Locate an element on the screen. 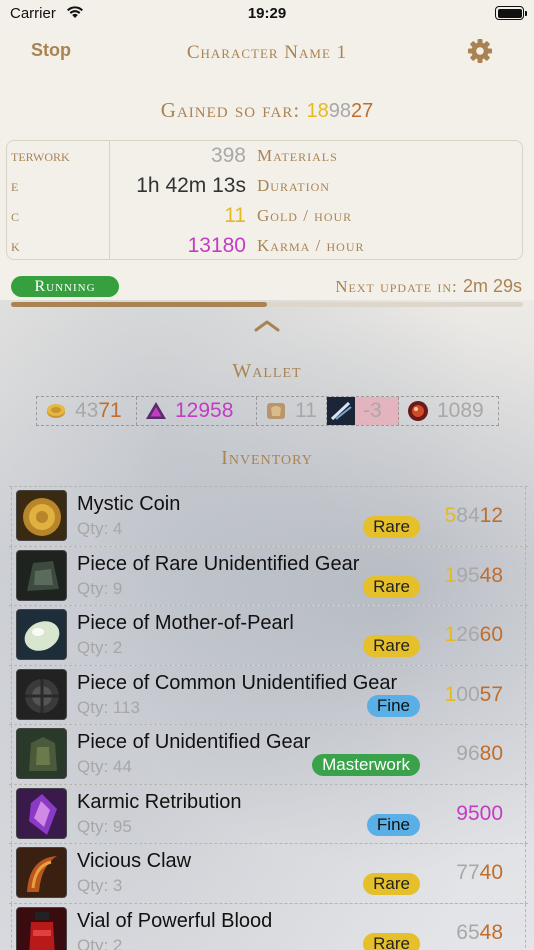 Image resolution: width=534 pixels, height=950 pixels. status-bar: Carrier 19:29 is located at coordinates (267, 14).